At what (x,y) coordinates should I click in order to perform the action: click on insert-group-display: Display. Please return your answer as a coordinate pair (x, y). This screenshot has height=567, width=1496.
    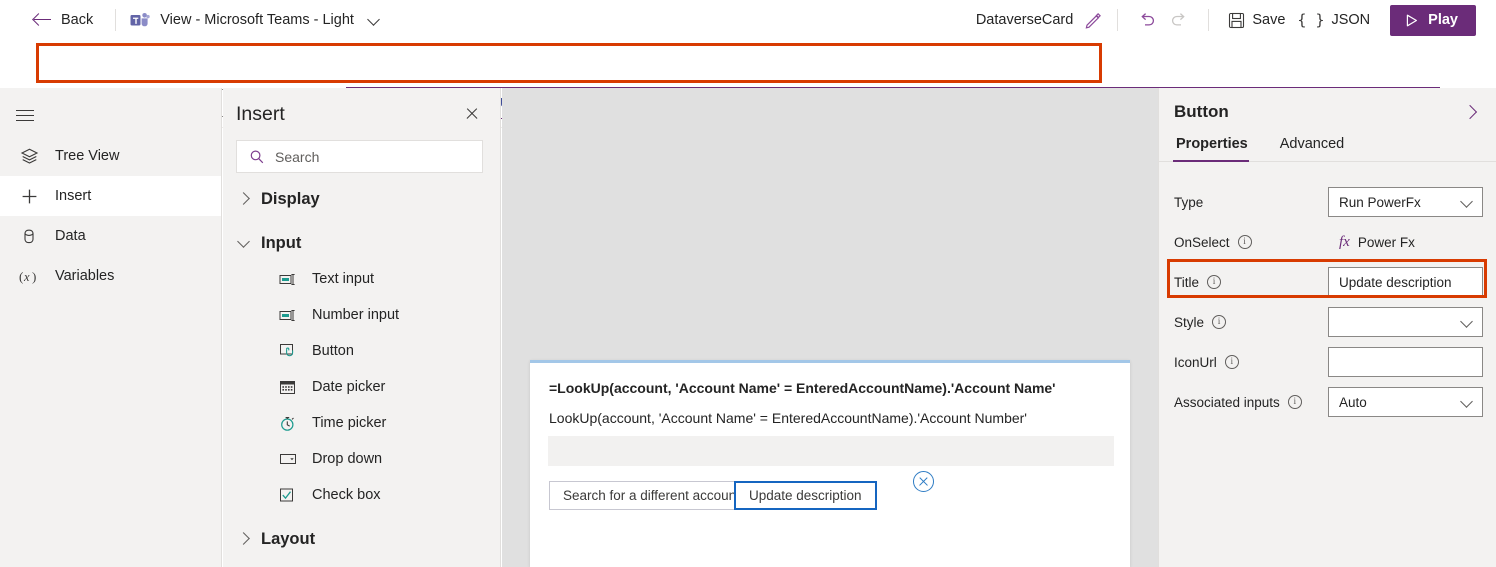
    Looking at the image, I should click on (361, 199).